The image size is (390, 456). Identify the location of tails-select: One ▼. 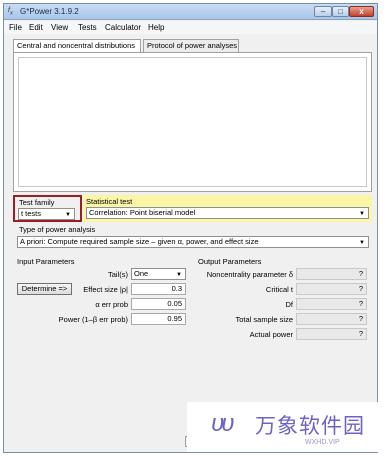
(158, 274).